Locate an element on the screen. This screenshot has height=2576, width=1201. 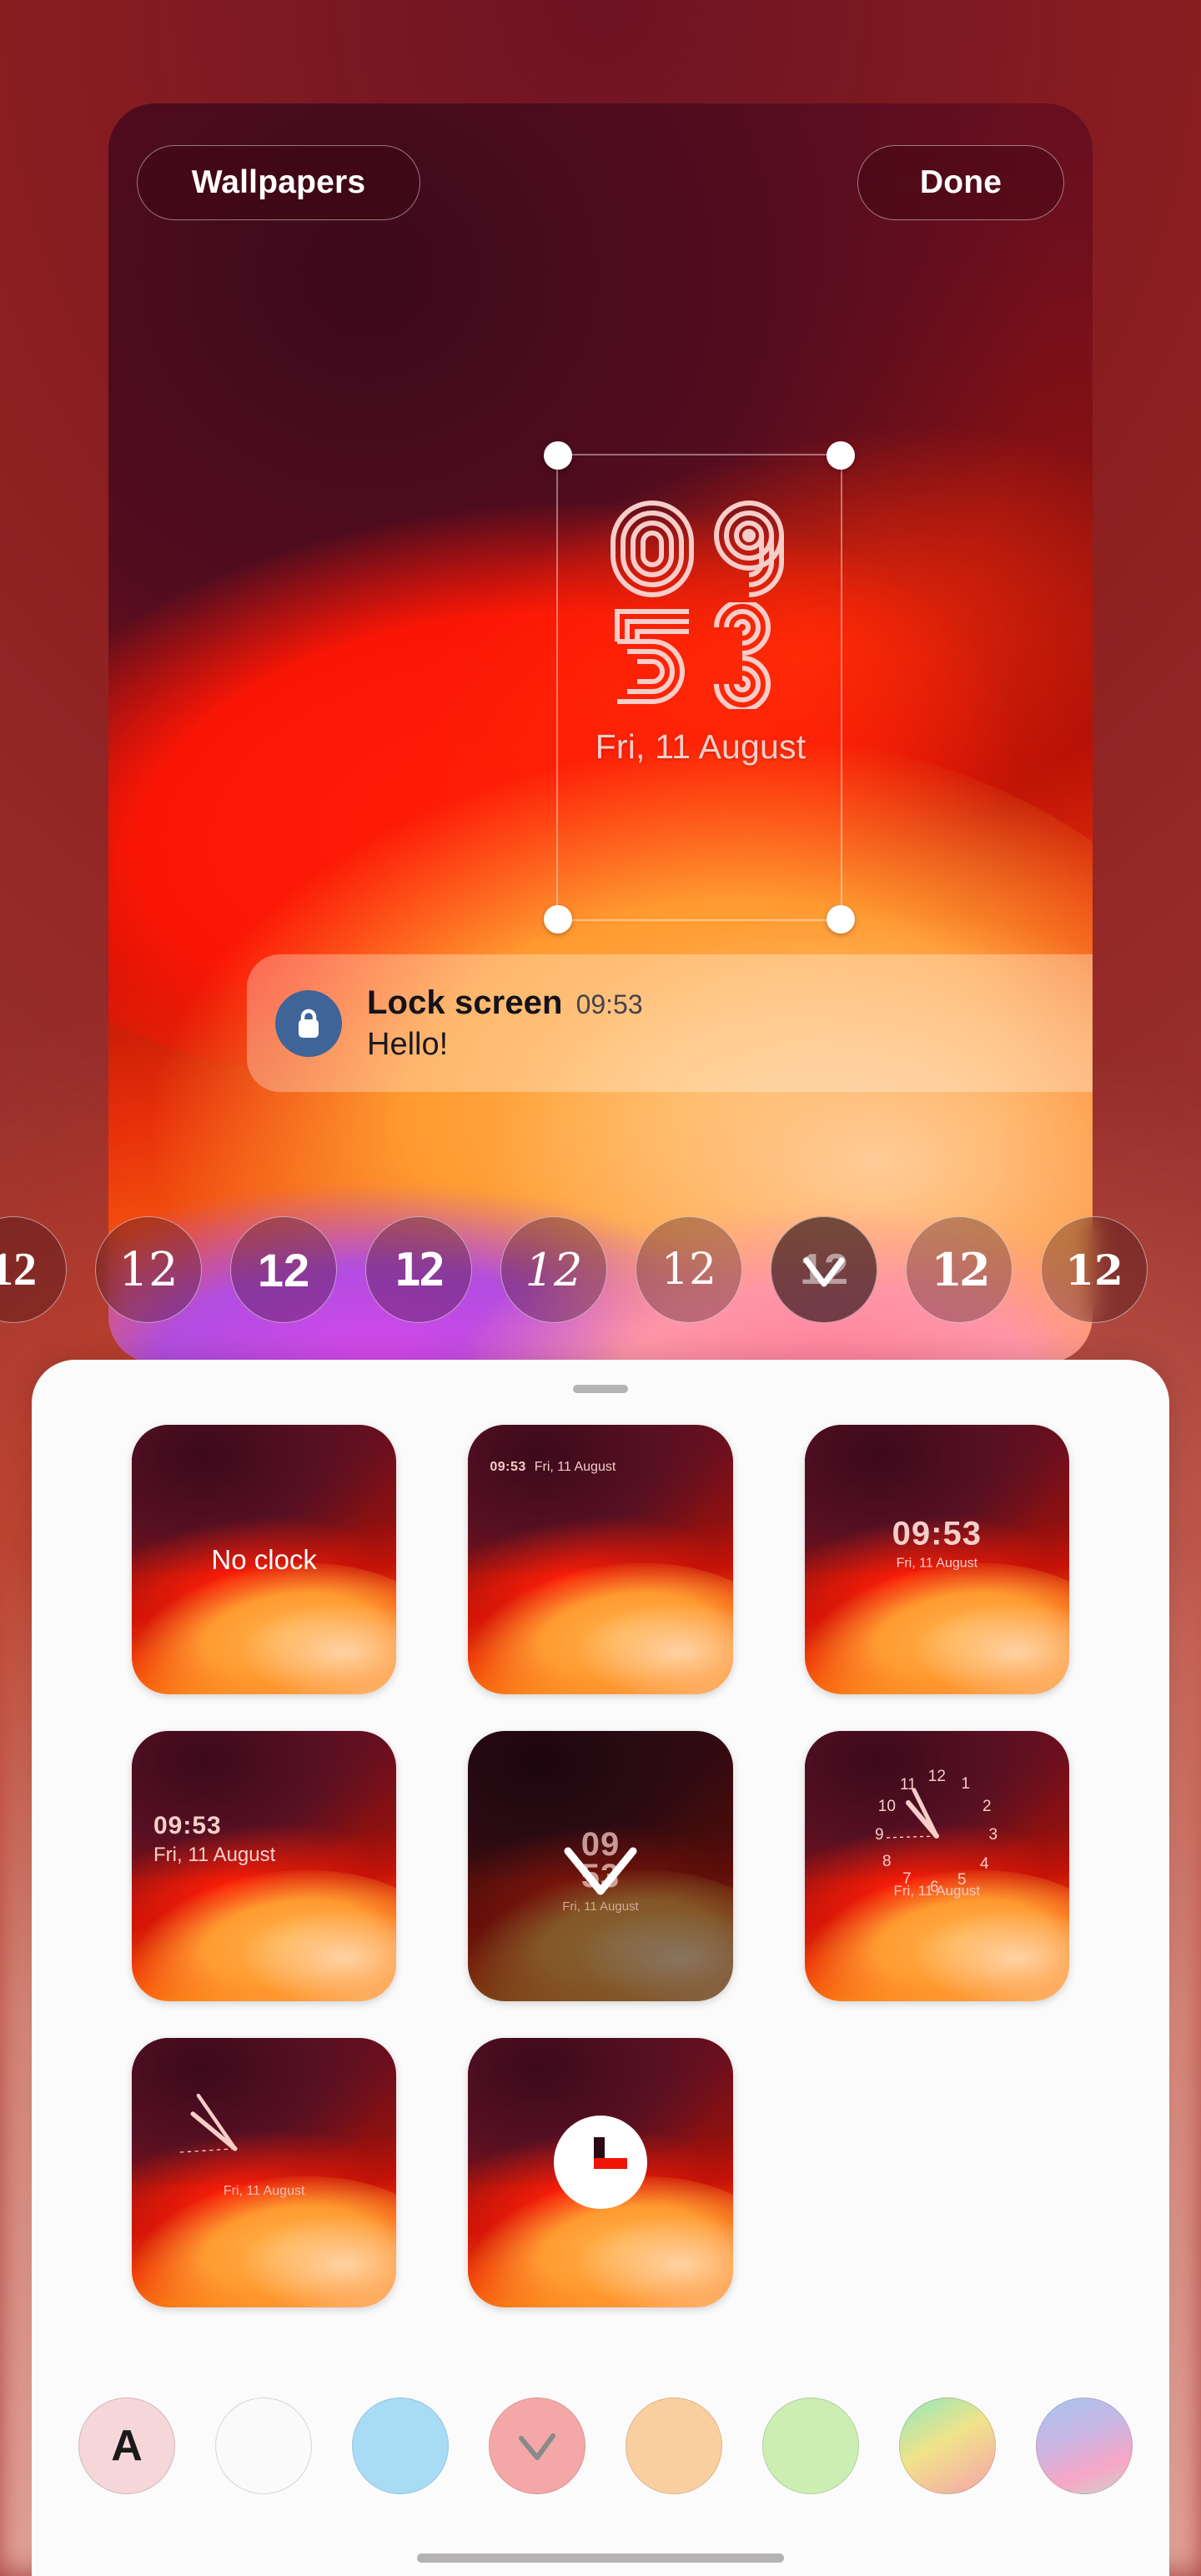
color-swatch-auto: A is located at coordinates (126, 2445).